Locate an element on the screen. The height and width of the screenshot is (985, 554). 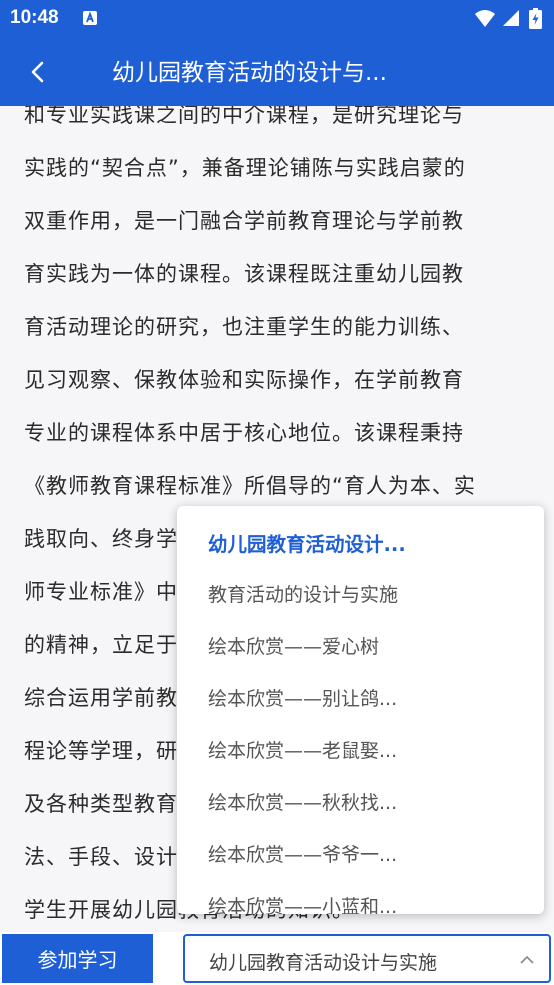
battery-charging-icon is located at coordinates (535, 18).